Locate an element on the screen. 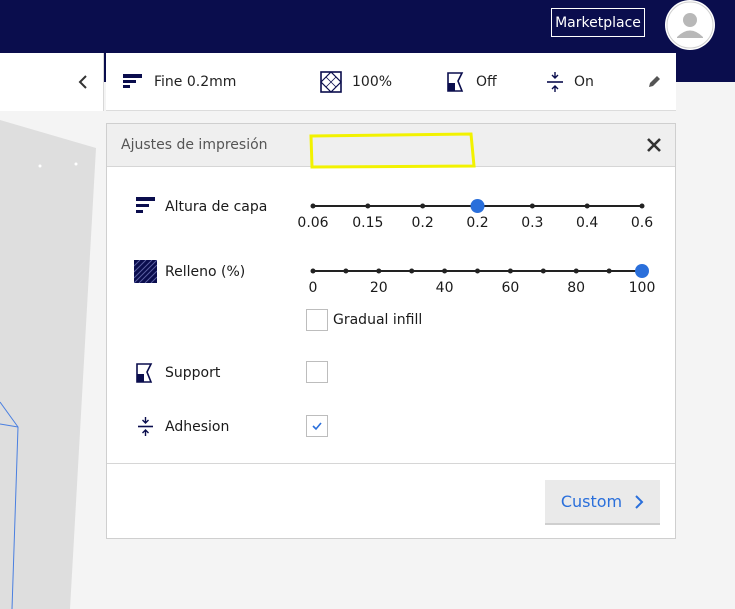 The image size is (735, 609). layer-height-track is located at coordinates (477, 206).